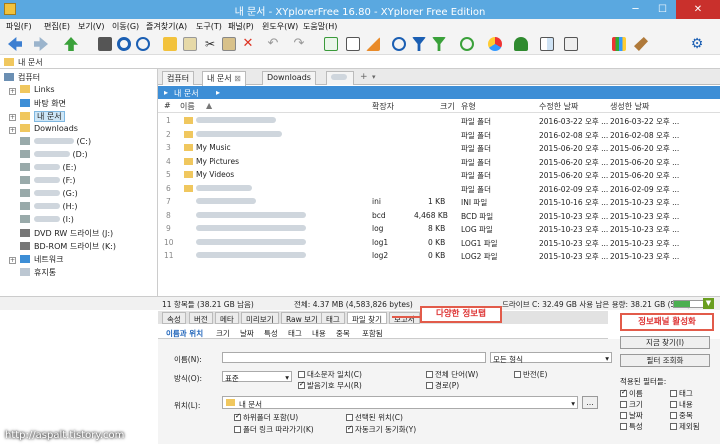  Describe the element at coordinates (340, 78) in the screenshot. I see `tab-redacted` at that location.